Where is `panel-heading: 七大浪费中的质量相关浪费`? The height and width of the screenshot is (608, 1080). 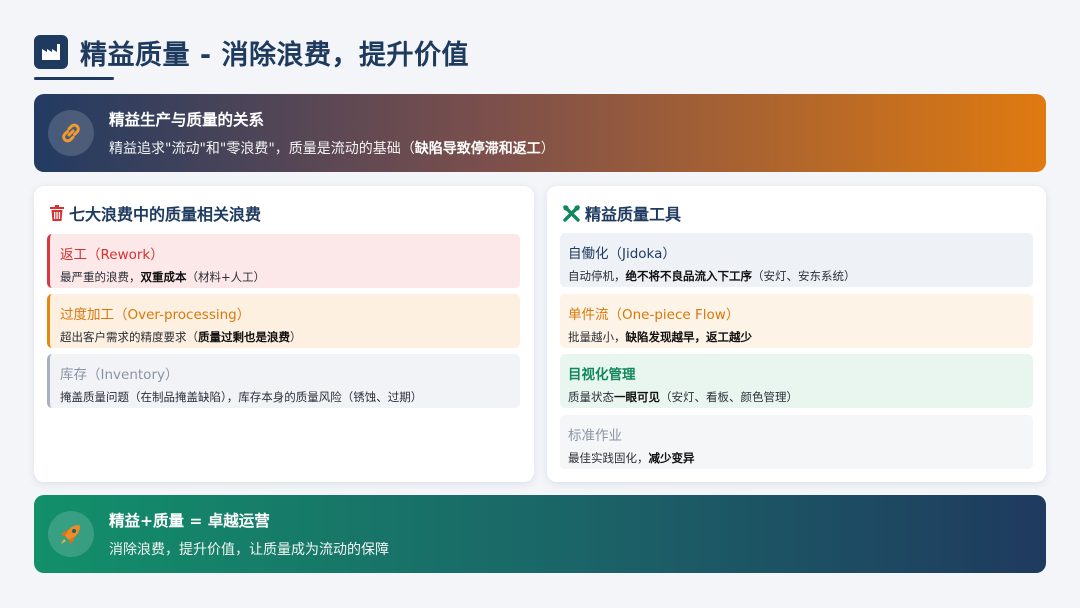
panel-heading: 七大浪费中的质量相关浪费 is located at coordinates (155, 213).